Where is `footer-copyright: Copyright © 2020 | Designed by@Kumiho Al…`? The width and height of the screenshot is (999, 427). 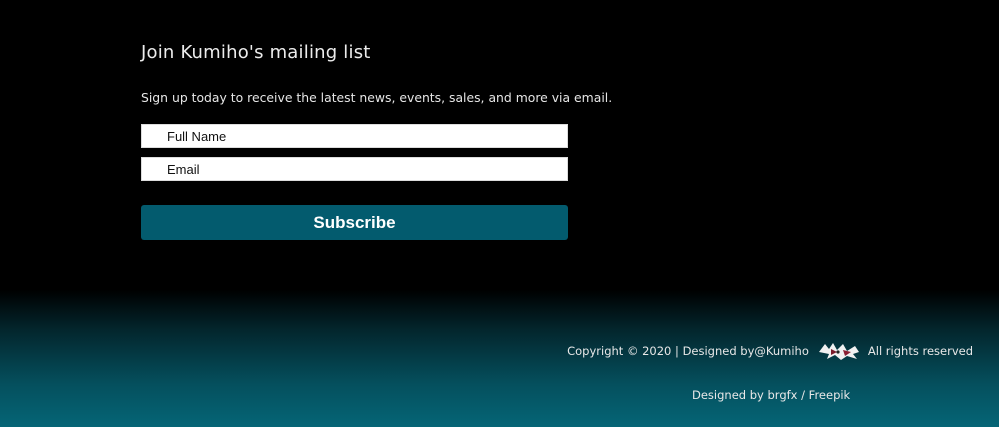 footer-copyright: Copyright © 2020 | Designed by@Kumiho Al… is located at coordinates (770, 351).